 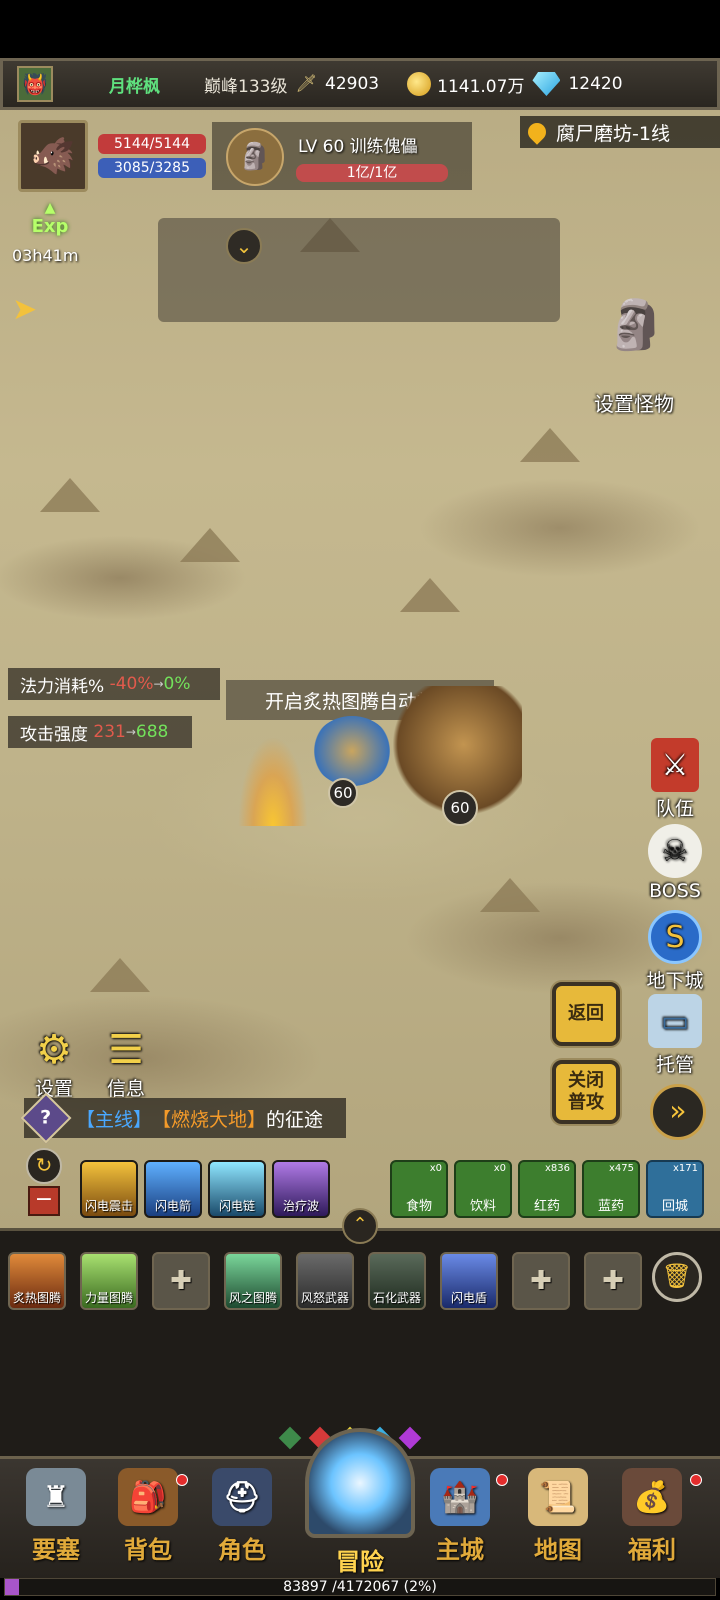 I want to click on trash-icon: 🗑, so click(x=677, y=1277).